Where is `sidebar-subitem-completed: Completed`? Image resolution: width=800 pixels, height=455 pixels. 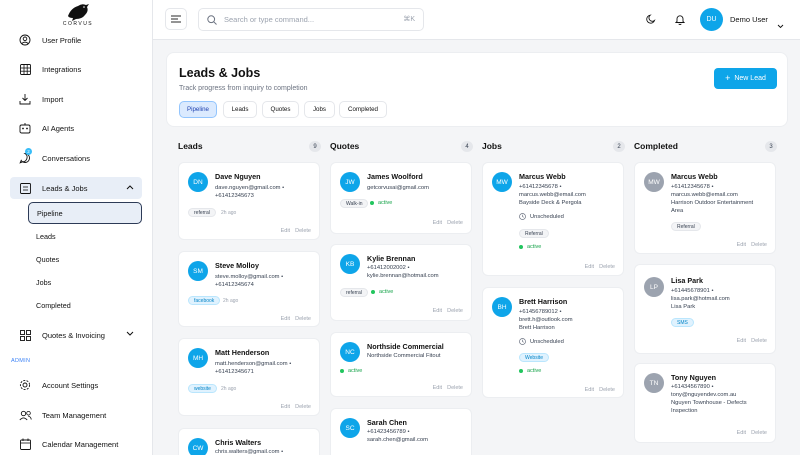 sidebar-subitem-completed: Completed is located at coordinates (85, 305).